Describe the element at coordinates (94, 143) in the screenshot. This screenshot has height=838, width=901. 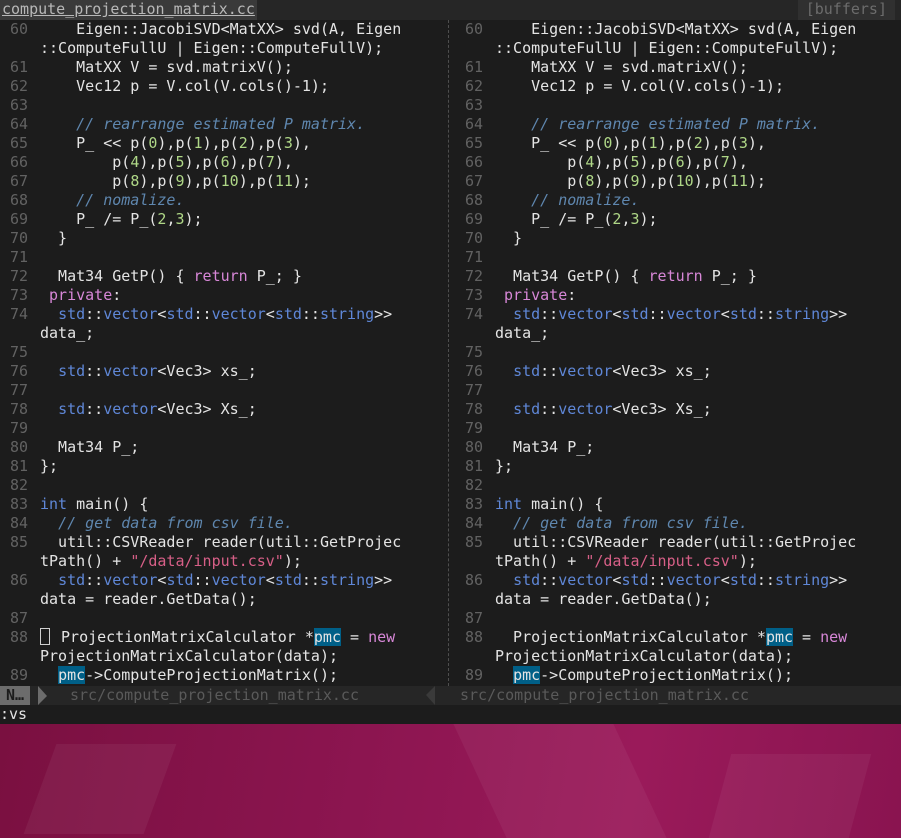
I see `code-token: P_ << p(` at that location.